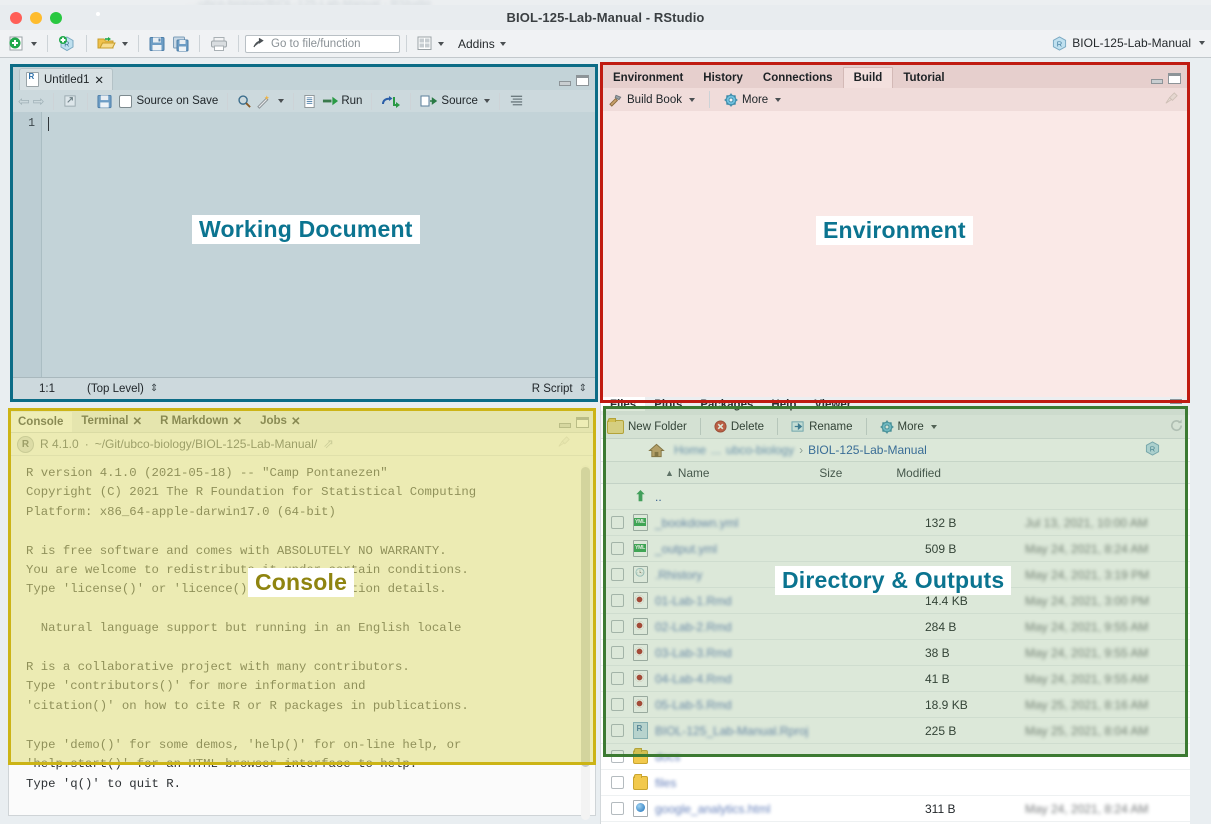 The image size is (1211, 824). I want to click on table-row: ⬆.., so click(895, 497).